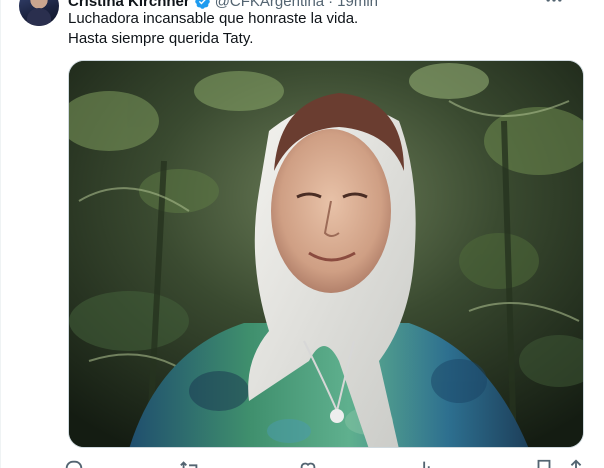 The width and height of the screenshot is (604, 468). I want to click on like-icon, so click(308, 463).